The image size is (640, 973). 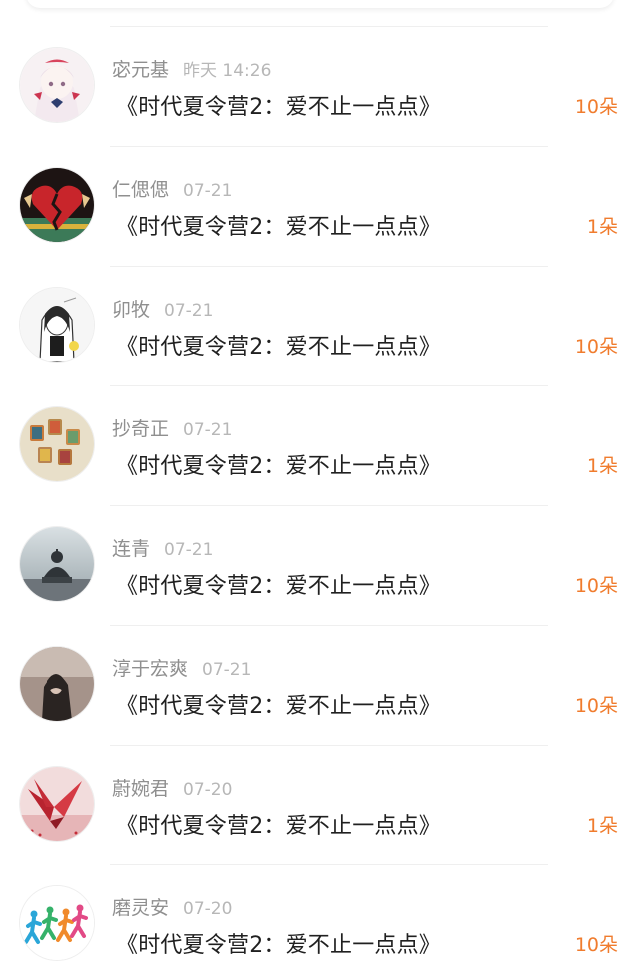 What do you see at coordinates (140, 190) in the screenshot?
I see `username: 仁偲偲` at bounding box center [140, 190].